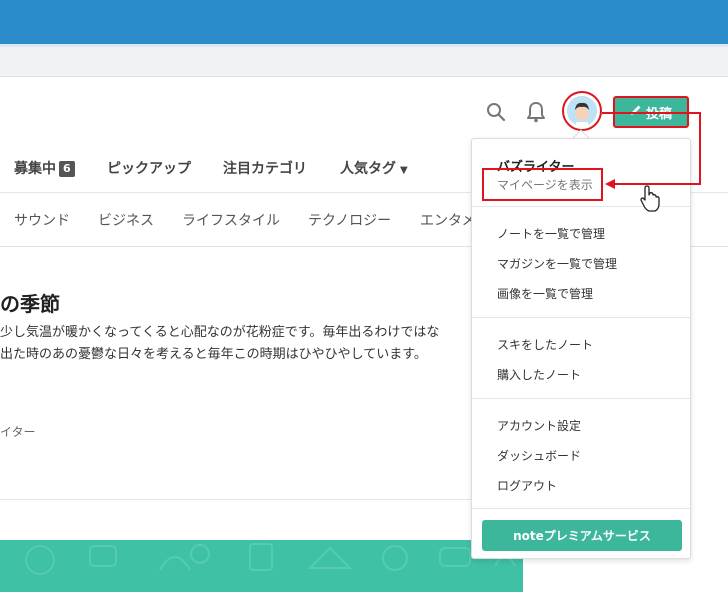 The image size is (728, 592). What do you see at coordinates (545, 344) in the screenshot?
I see `menu-item-liked-notes: スキをしたノート` at bounding box center [545, 344].